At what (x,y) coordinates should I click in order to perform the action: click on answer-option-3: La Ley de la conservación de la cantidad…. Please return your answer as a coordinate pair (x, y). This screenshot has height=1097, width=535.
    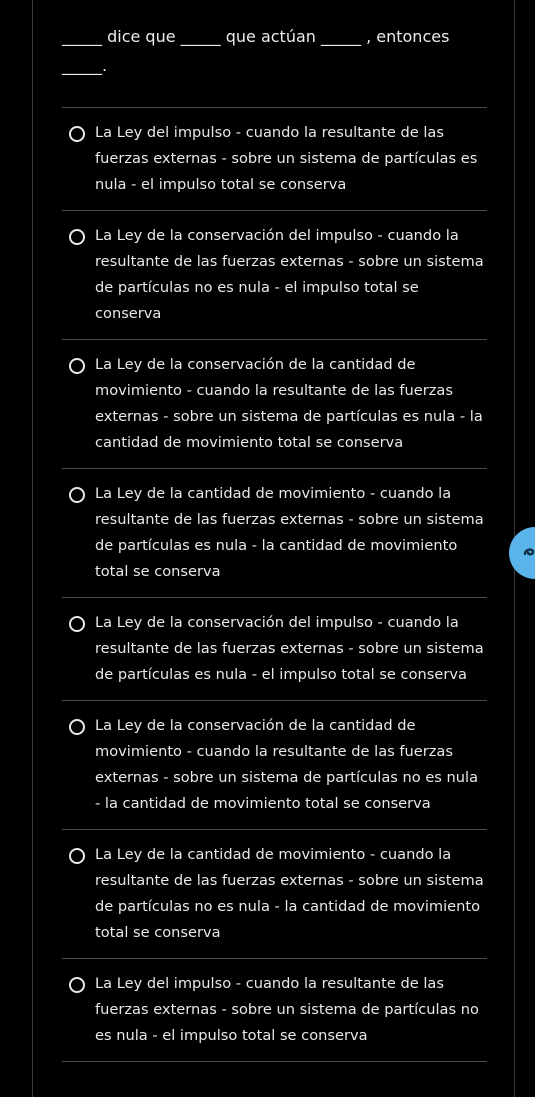
    Looking at the image, I should click on (274, 404).